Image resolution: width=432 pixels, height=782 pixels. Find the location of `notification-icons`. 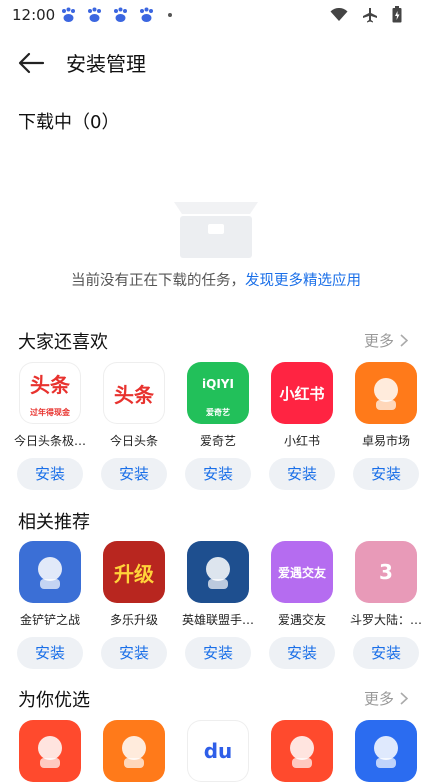

notification-icons is located at coordinates (116, 15).